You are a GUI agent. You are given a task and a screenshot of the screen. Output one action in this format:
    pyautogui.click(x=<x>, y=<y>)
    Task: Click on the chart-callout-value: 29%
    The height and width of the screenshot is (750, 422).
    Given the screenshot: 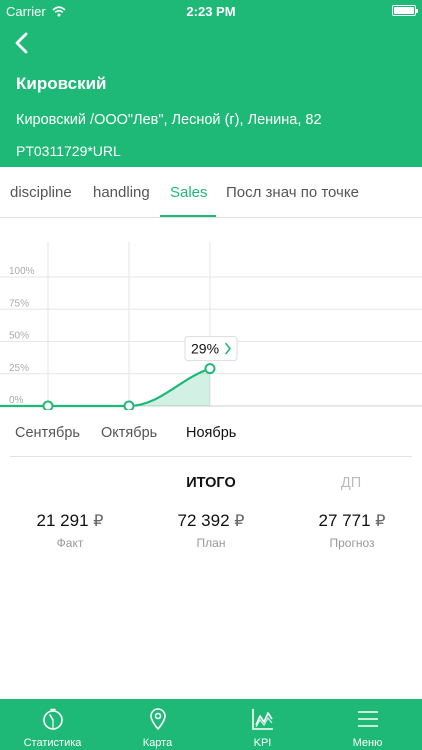 What is the action you would take?
    pyautogui.click(x=205, y=349)
    